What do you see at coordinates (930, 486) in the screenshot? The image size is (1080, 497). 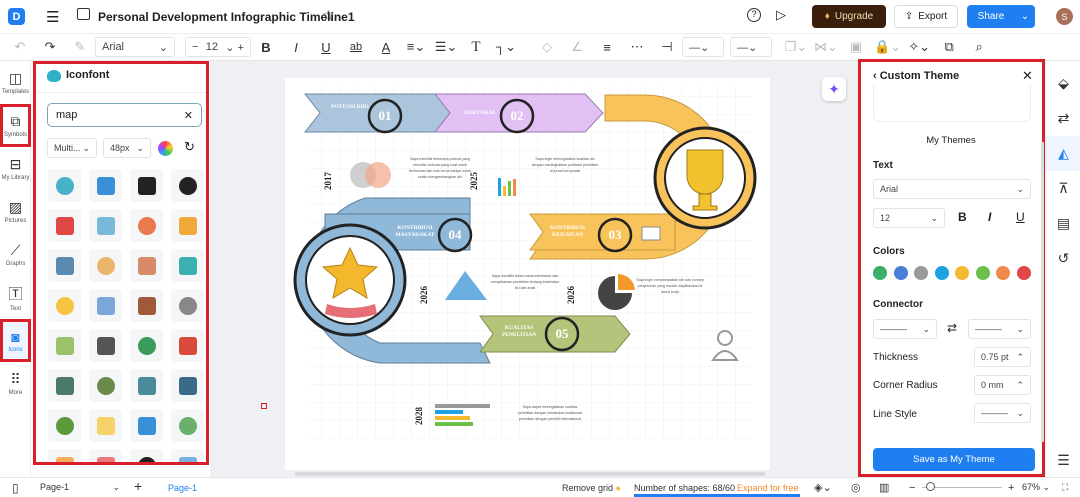 I see `zoom-slider-handle` at bounding box center [930, 486].